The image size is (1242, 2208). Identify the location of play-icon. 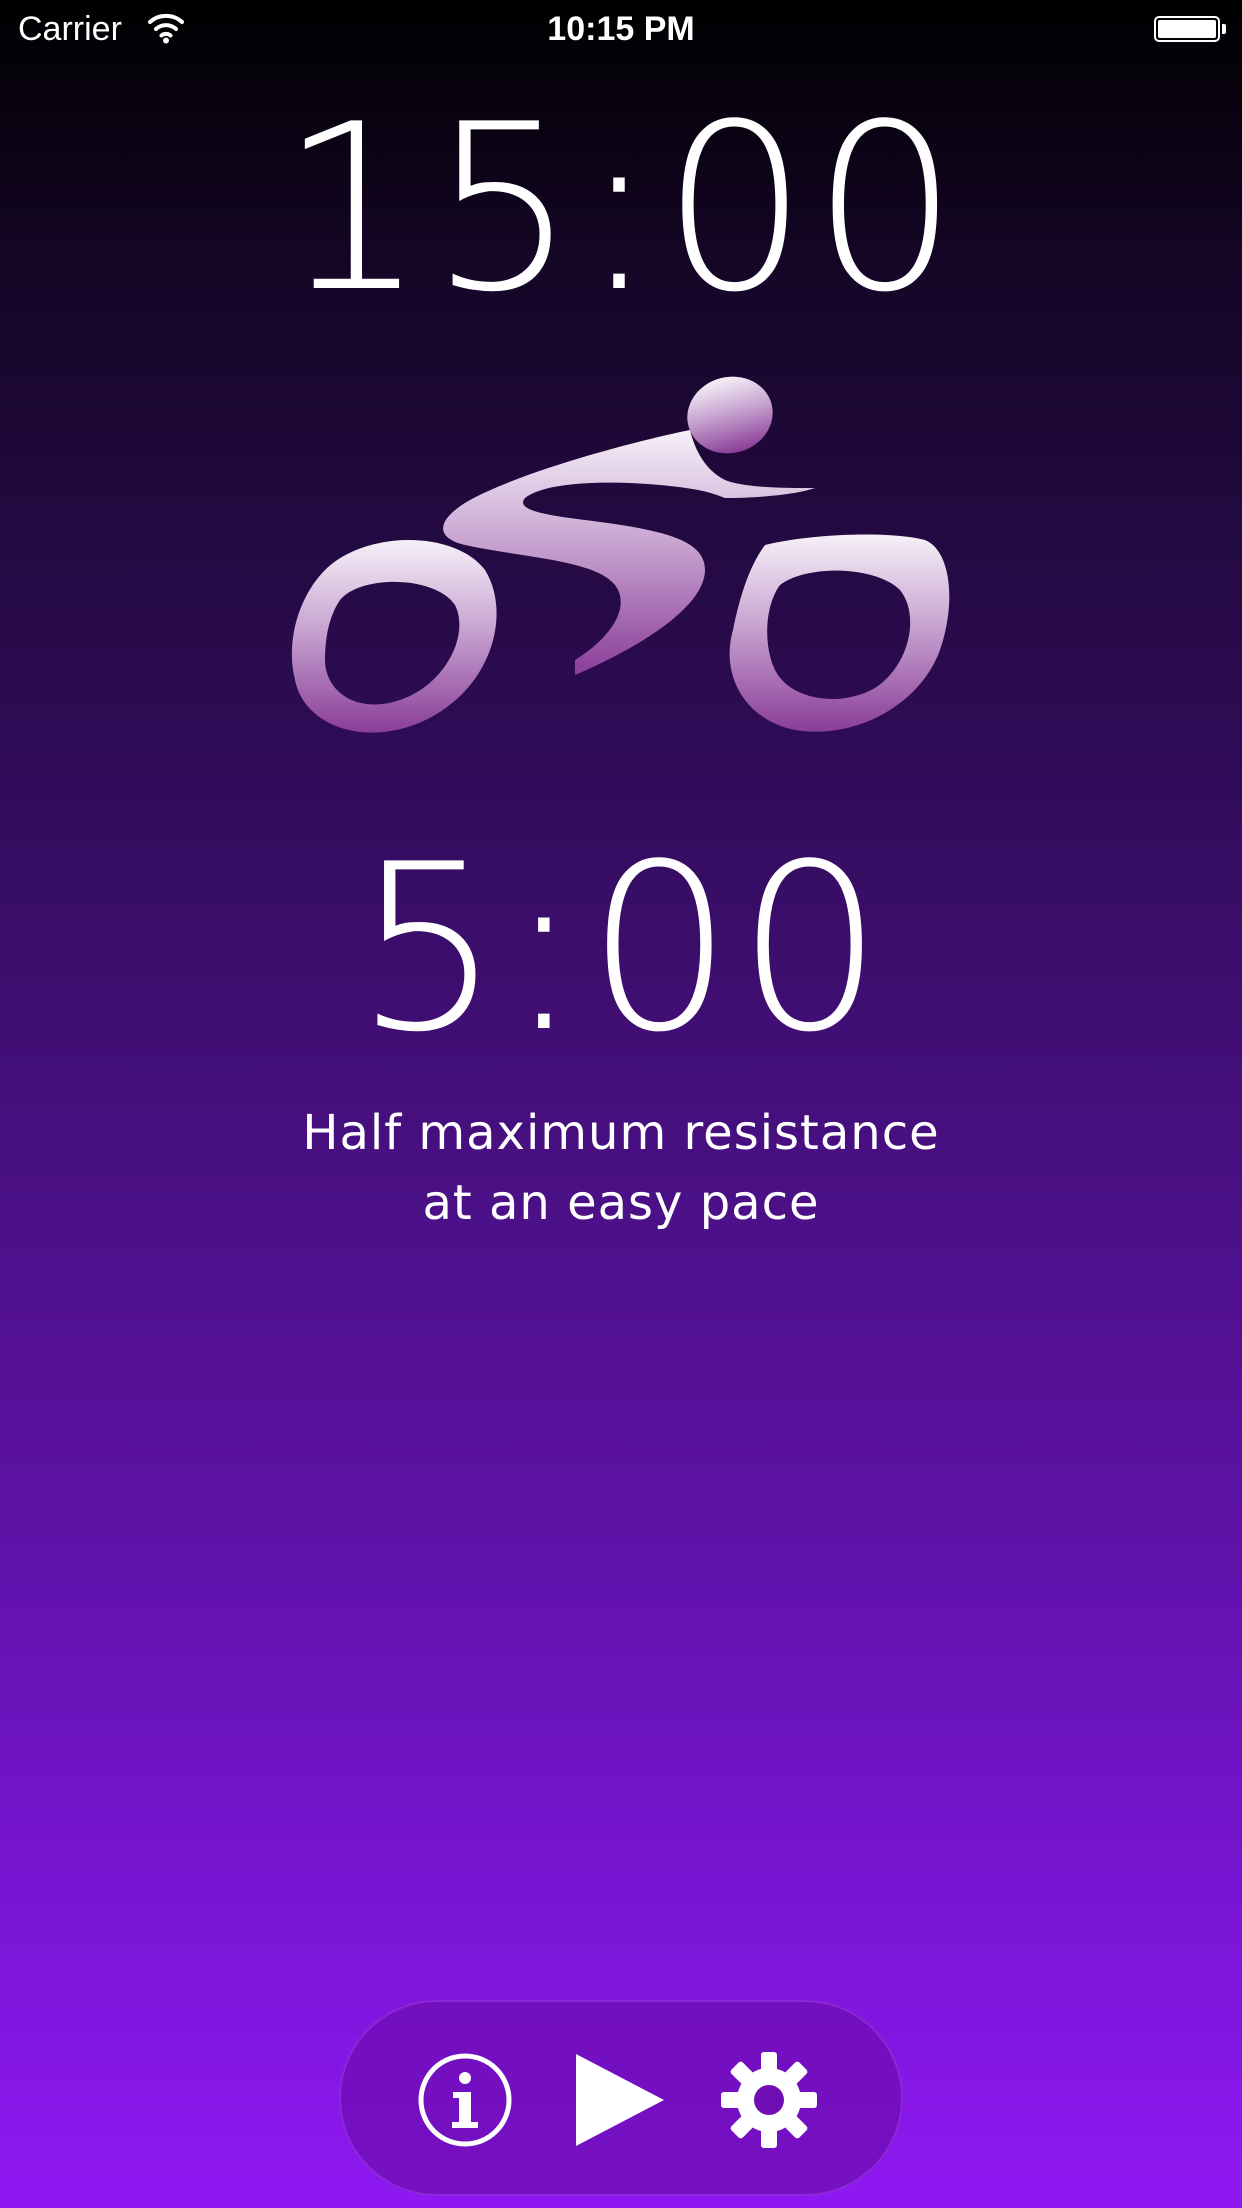
(620, 2100).